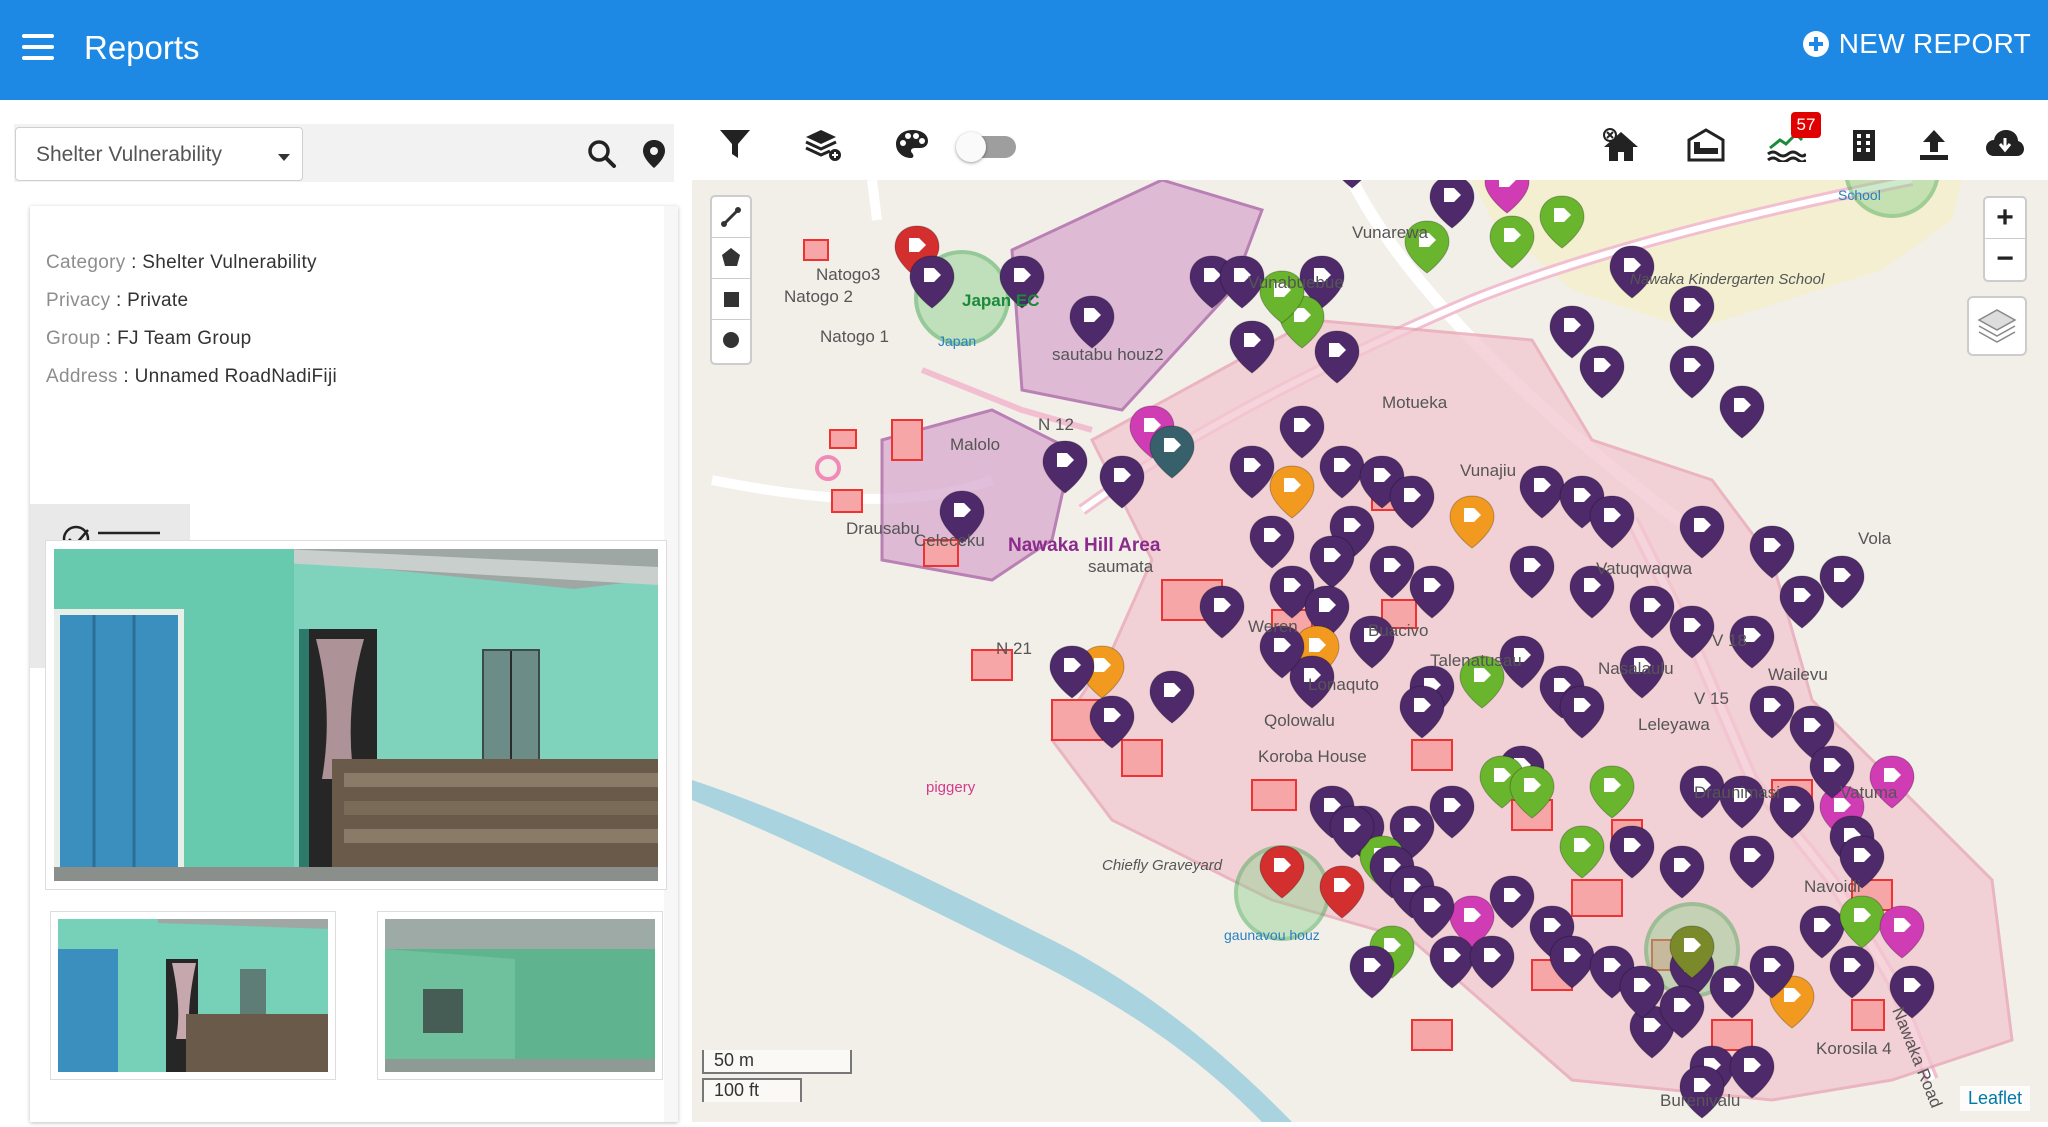  I want to click on meta-value: Private, so click(158, 300).